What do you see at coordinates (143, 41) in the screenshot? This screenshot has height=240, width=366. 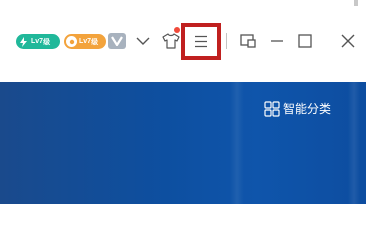 I see `chevron-down-icon` at bounding box center [143, 41].